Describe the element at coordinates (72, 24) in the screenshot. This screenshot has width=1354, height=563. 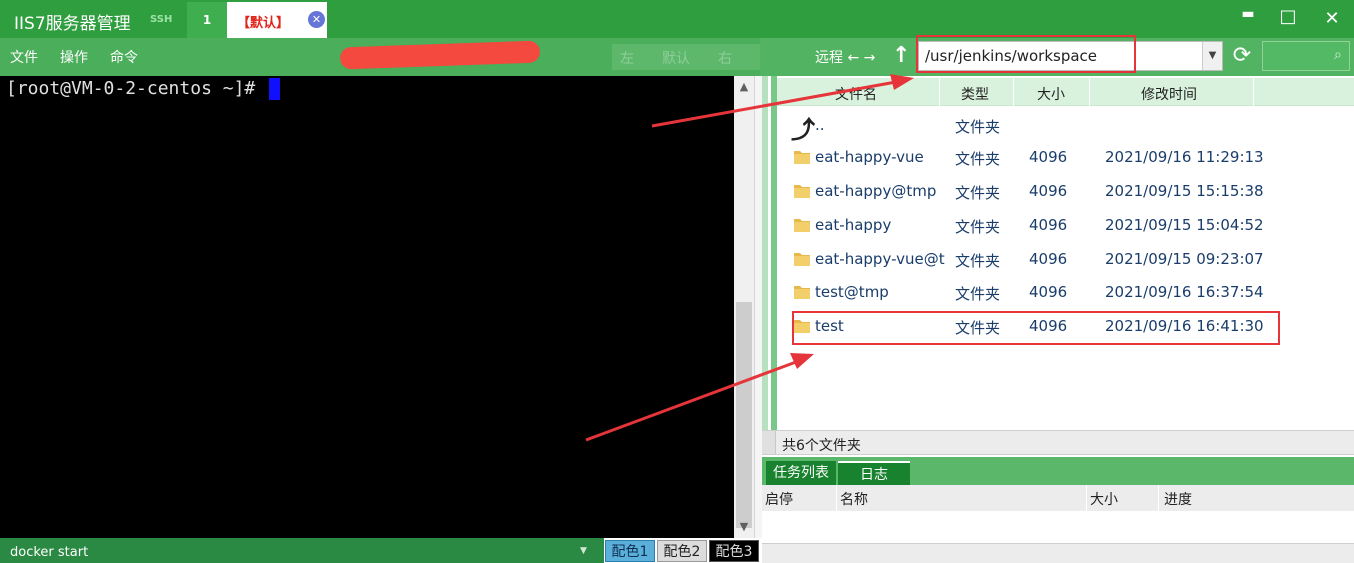
I see `app-title: IIS7服务器管理` at that location.